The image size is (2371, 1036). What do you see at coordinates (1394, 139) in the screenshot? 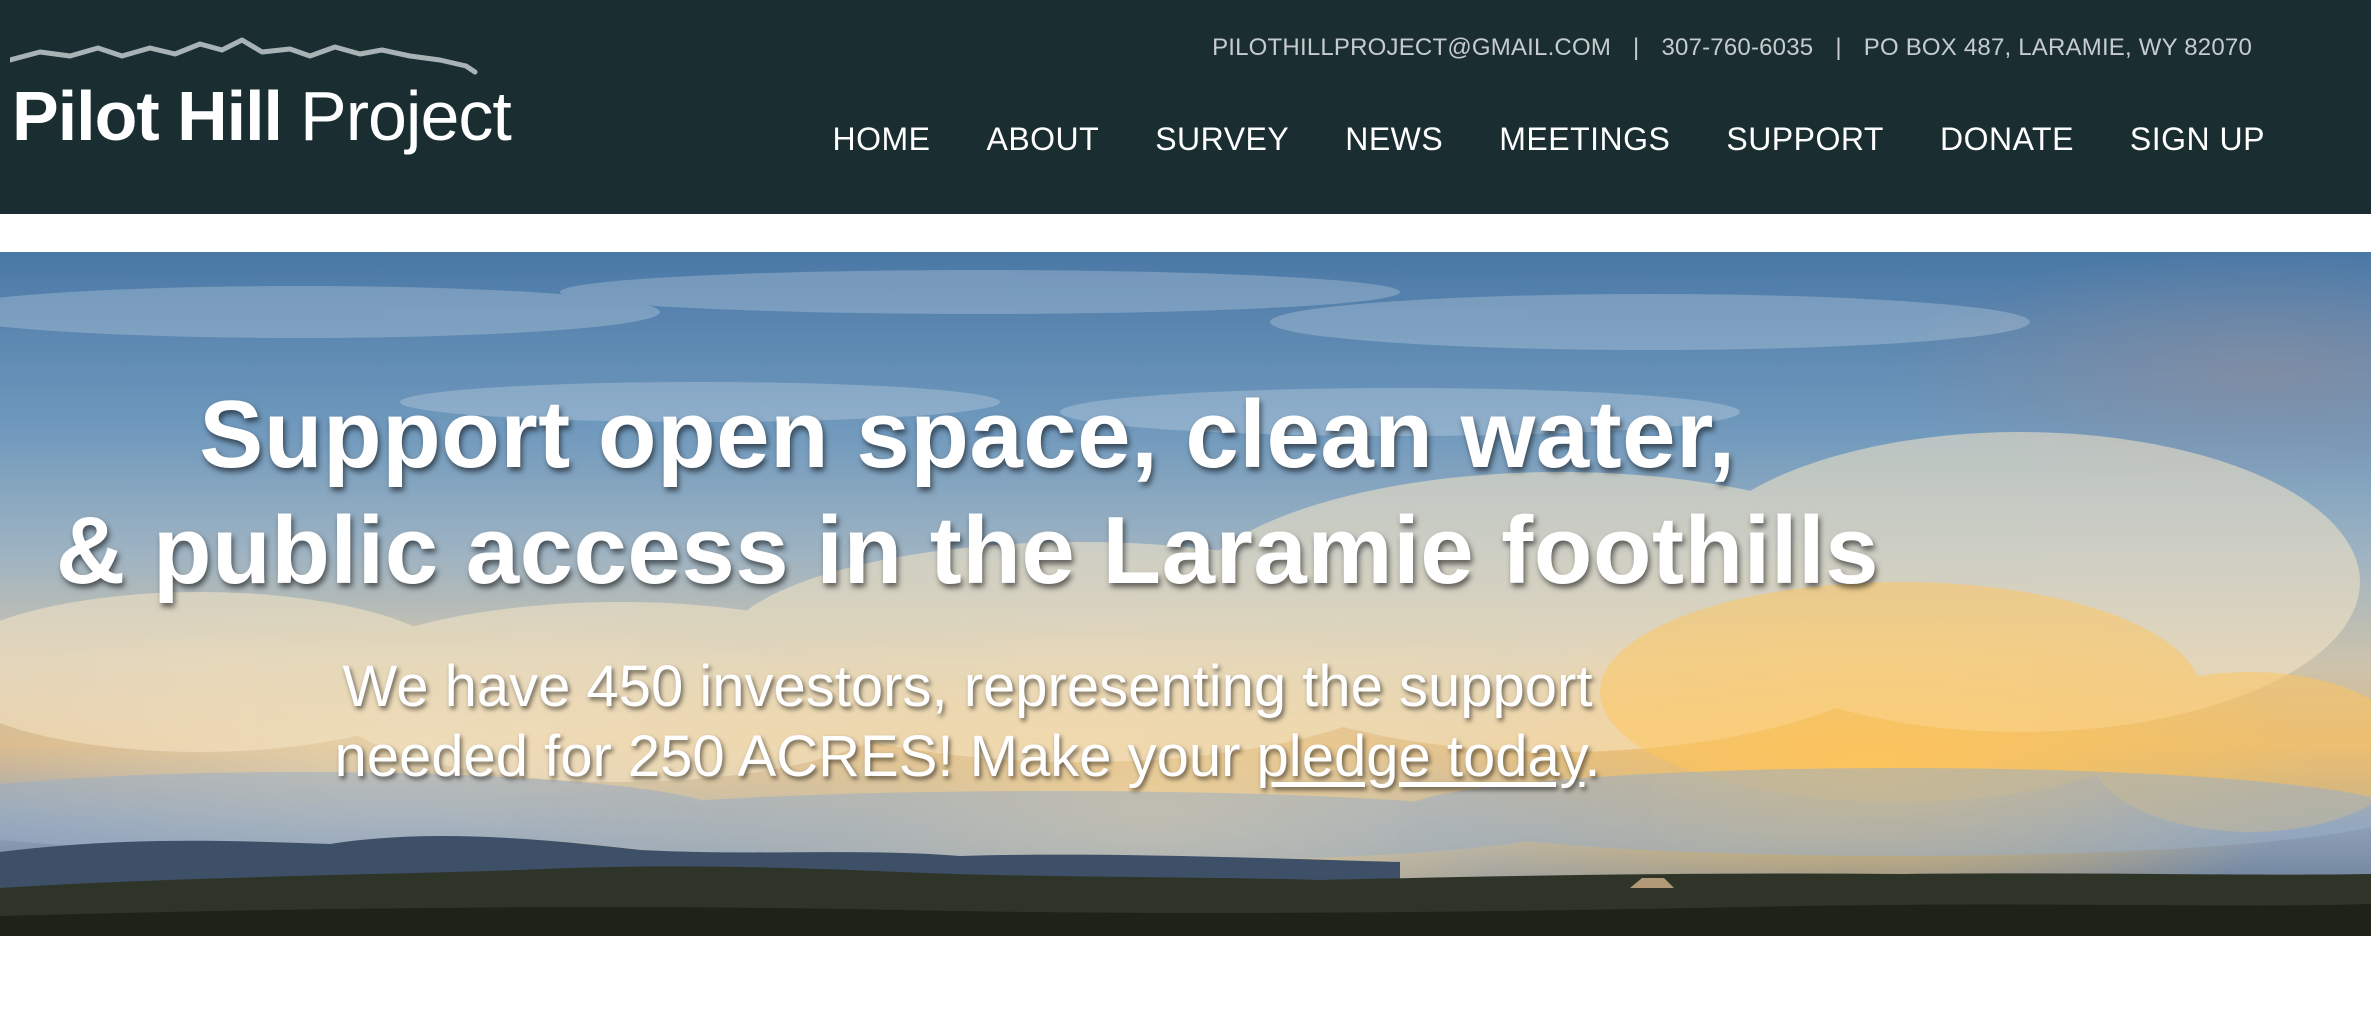
I see `nav-news: NEWS` at bounding box center [1394, 139].